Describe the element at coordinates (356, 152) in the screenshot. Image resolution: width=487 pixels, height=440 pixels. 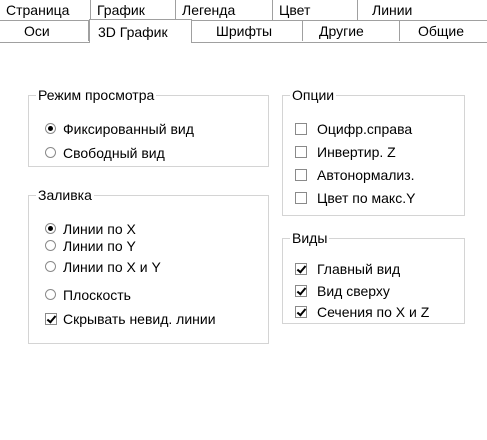
I see `invert-z-label: Инвертир. Z` at that location.